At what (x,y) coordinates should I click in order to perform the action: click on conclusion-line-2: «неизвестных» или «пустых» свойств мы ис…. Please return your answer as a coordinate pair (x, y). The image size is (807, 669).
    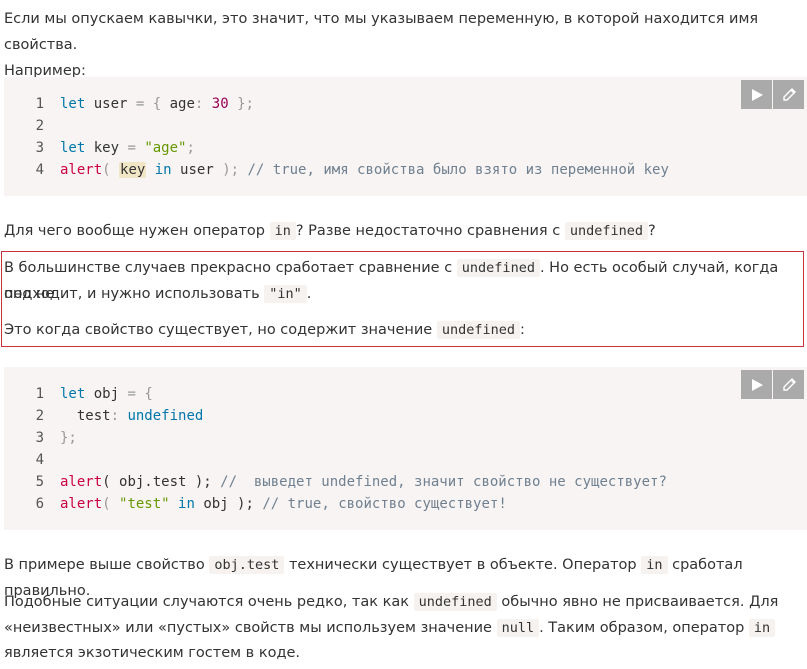
    Looking at the image, I should click on (403, 628).